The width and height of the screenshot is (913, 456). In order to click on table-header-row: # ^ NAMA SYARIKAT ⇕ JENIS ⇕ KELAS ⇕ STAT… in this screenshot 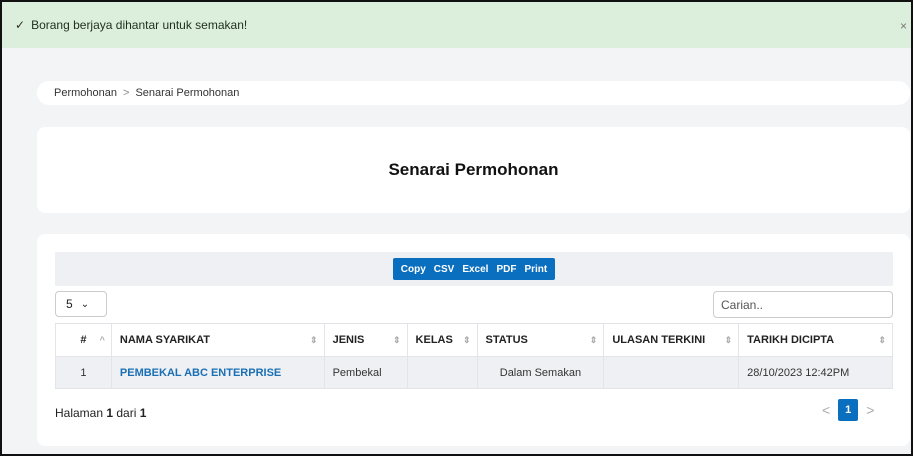, I will do `click(474, 340)`.